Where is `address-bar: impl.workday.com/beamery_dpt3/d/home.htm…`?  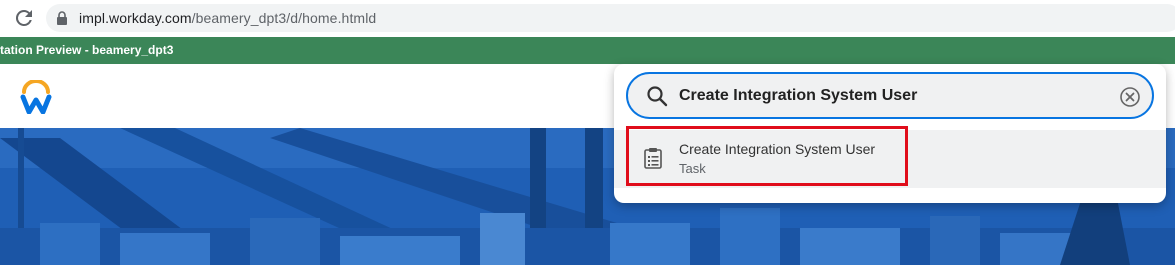
address-bar: impl.workday.com/beamery_dpt3/d/home.htm… is located at coordinates (610, 18).